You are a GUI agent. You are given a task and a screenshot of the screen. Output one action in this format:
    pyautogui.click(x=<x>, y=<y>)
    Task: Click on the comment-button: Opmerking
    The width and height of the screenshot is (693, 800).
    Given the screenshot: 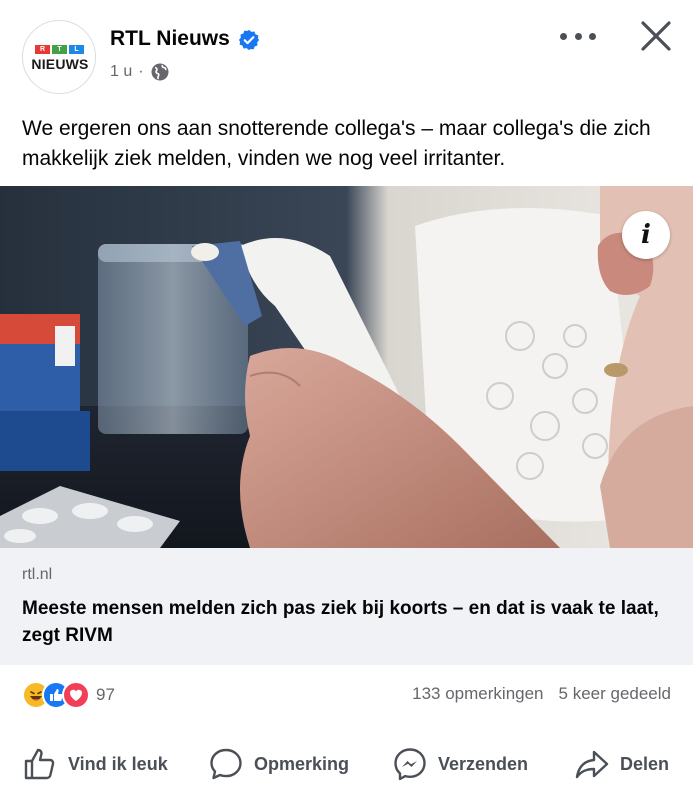 What is the action you would take?
    pyautogui.click(x=278, y=764)
    